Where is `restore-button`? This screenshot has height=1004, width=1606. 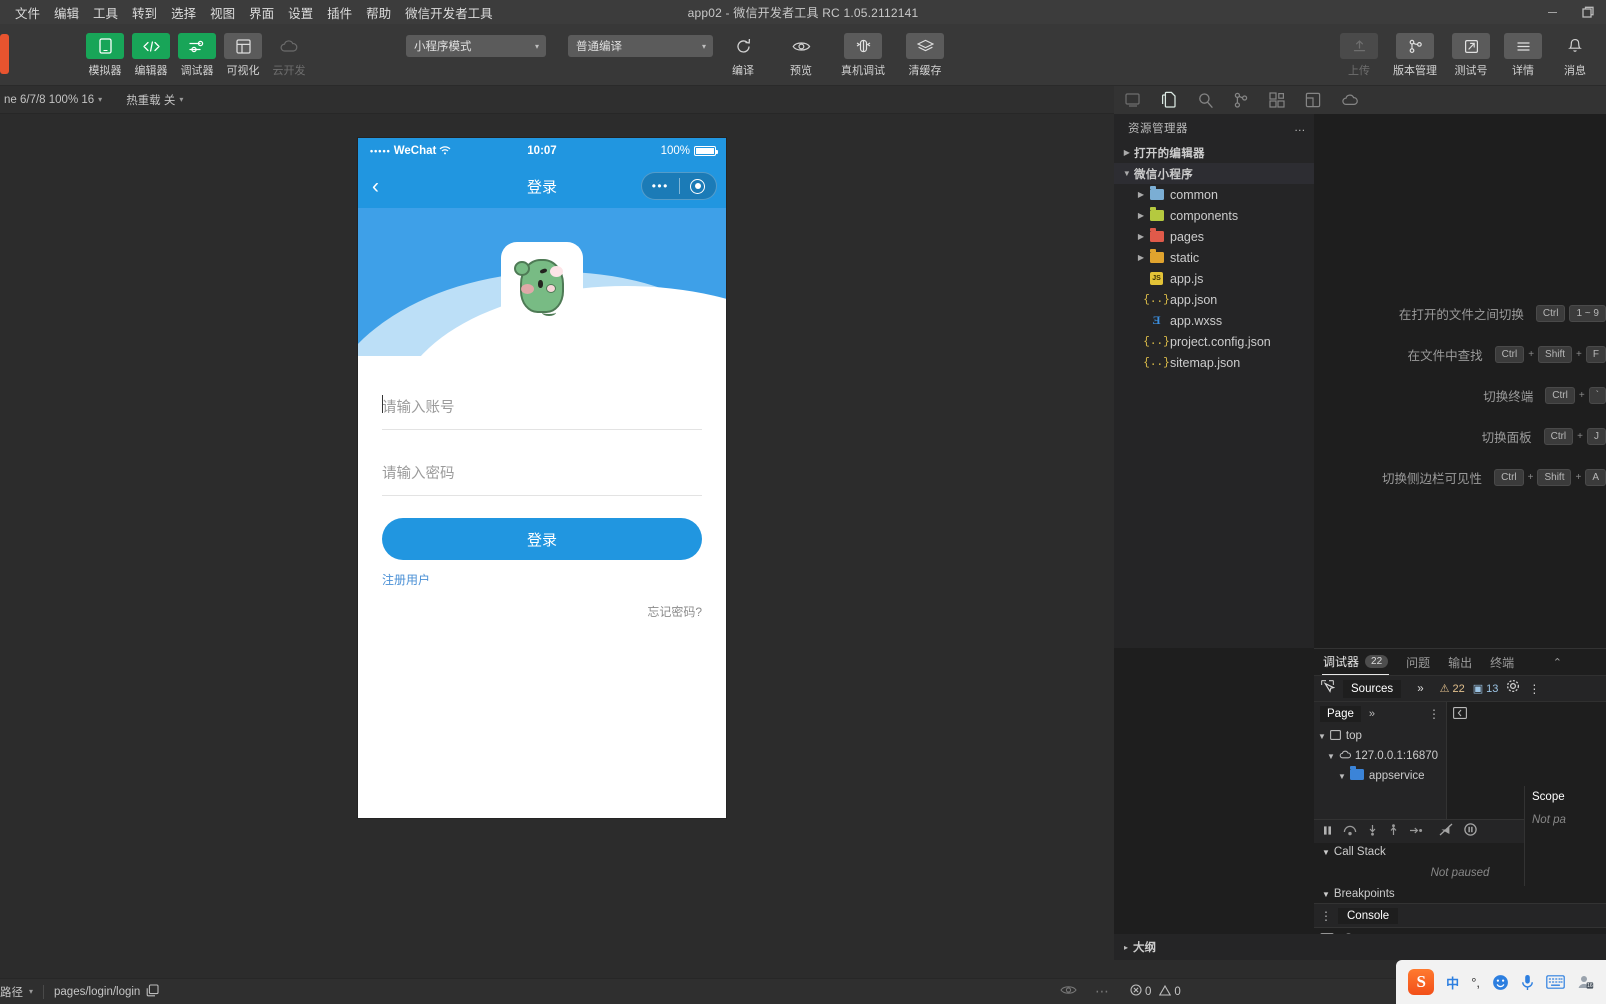 restore-button is located at coordinates (1588, 12).